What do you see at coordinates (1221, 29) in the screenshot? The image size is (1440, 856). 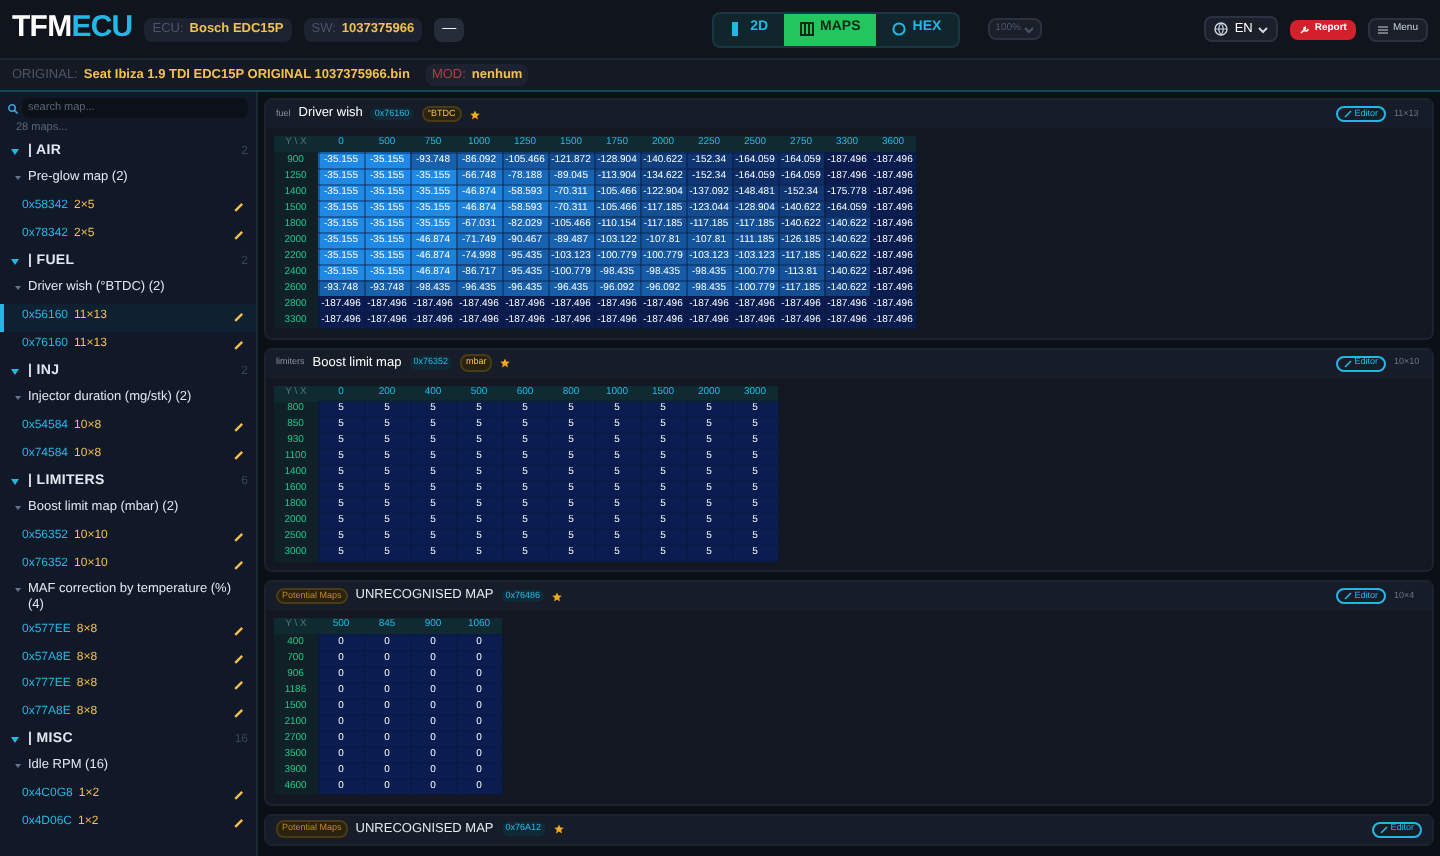 I see `globe-icon` at bounding box center [1221, 29].